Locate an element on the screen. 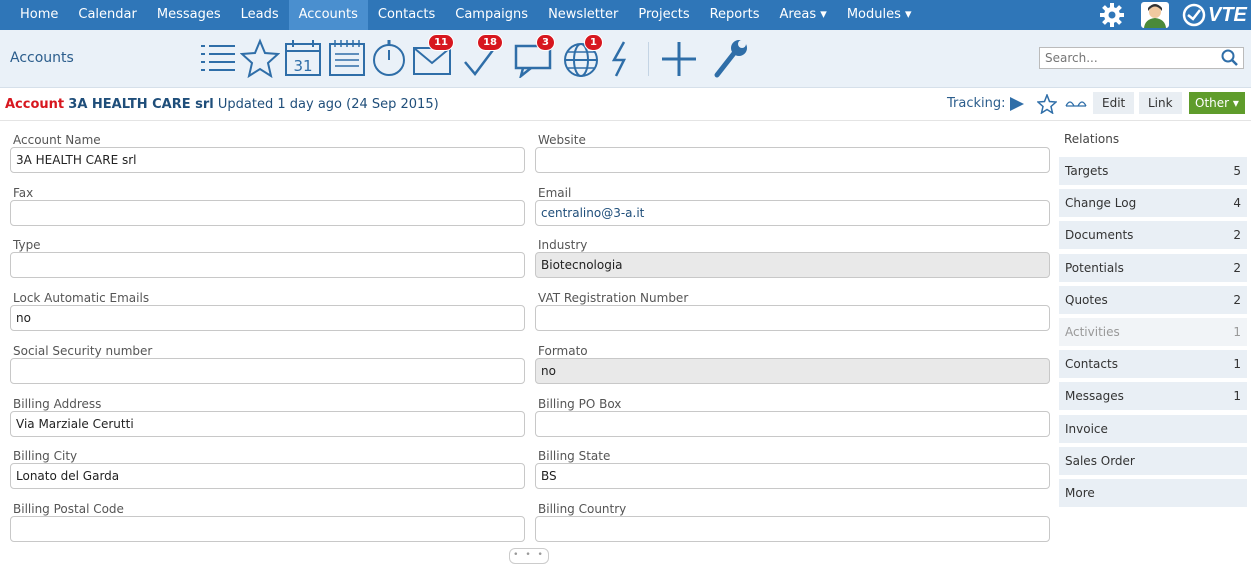 This screenshot has height=565, width=1251. relation-count: 5 is located at coordinates (1237, 171).